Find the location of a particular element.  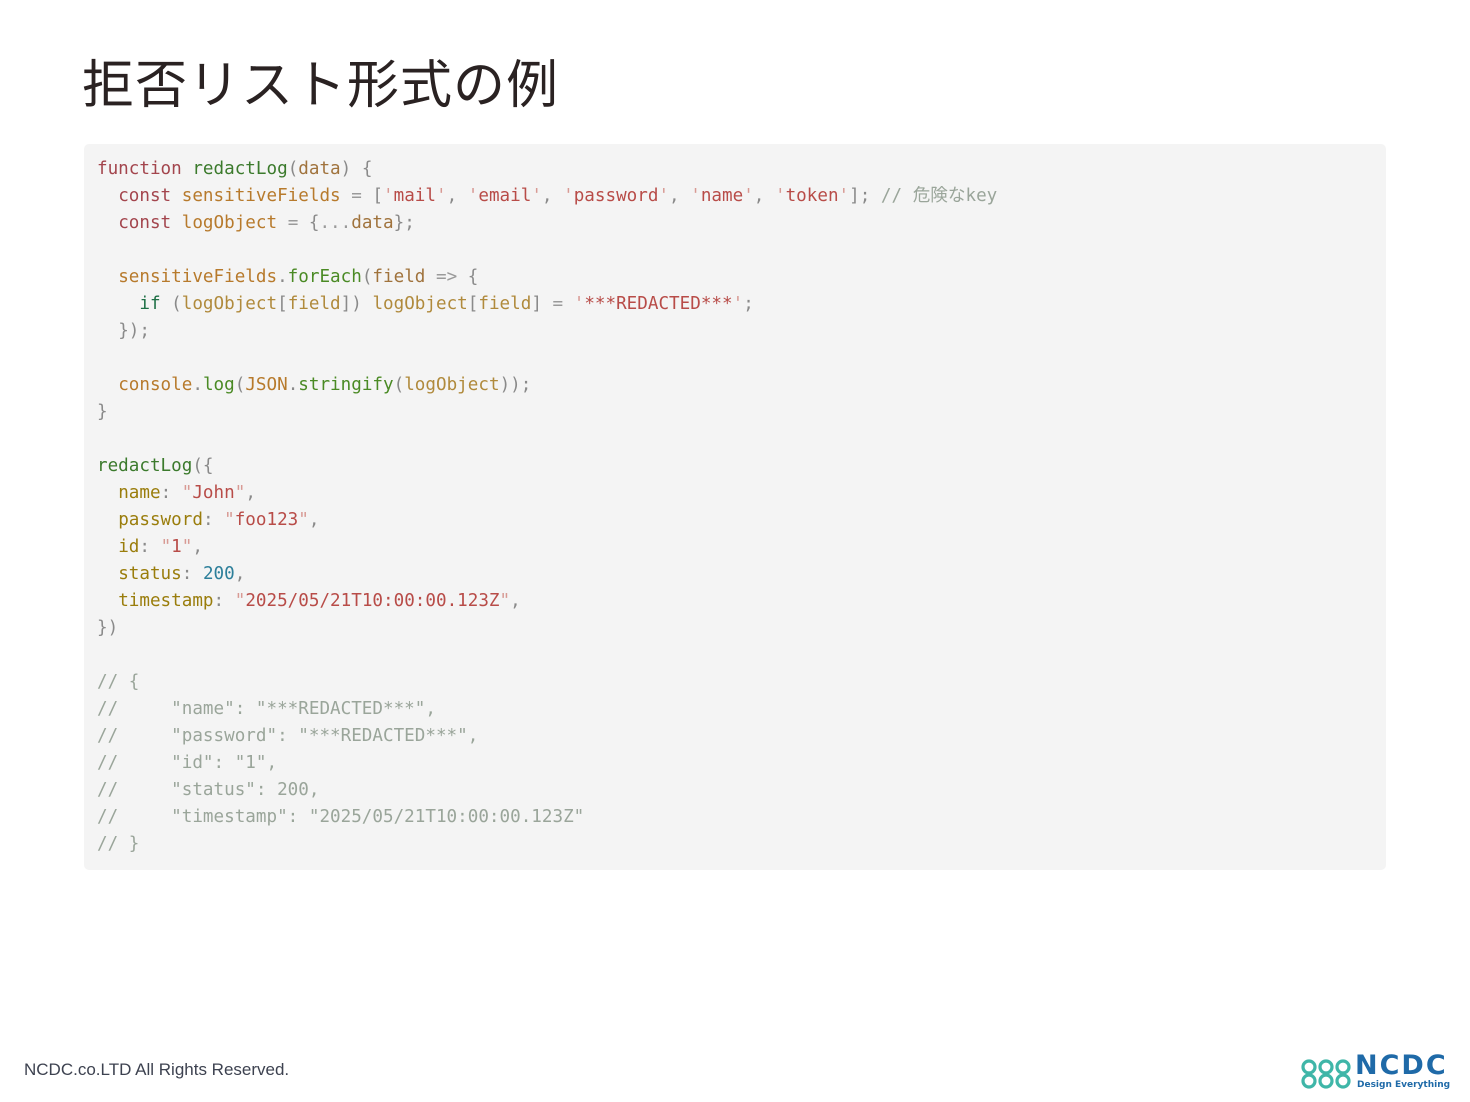

code-line-22: // "password": "***REDACTED***", is located at coordinates (288, 736).